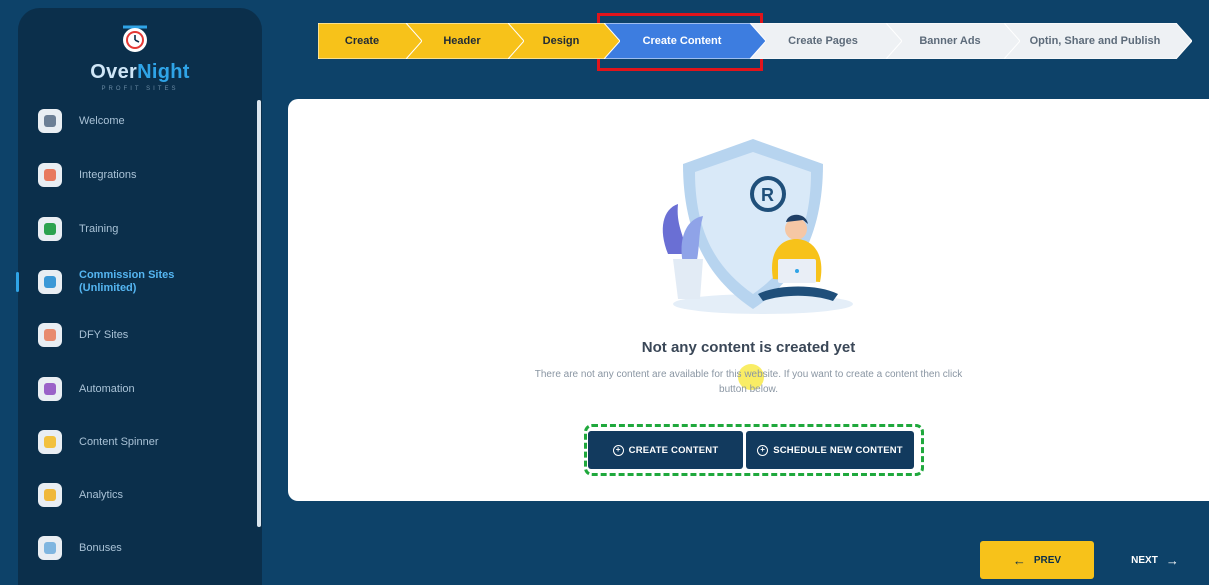  I want to click on step-create: Create, so click(370, 41).